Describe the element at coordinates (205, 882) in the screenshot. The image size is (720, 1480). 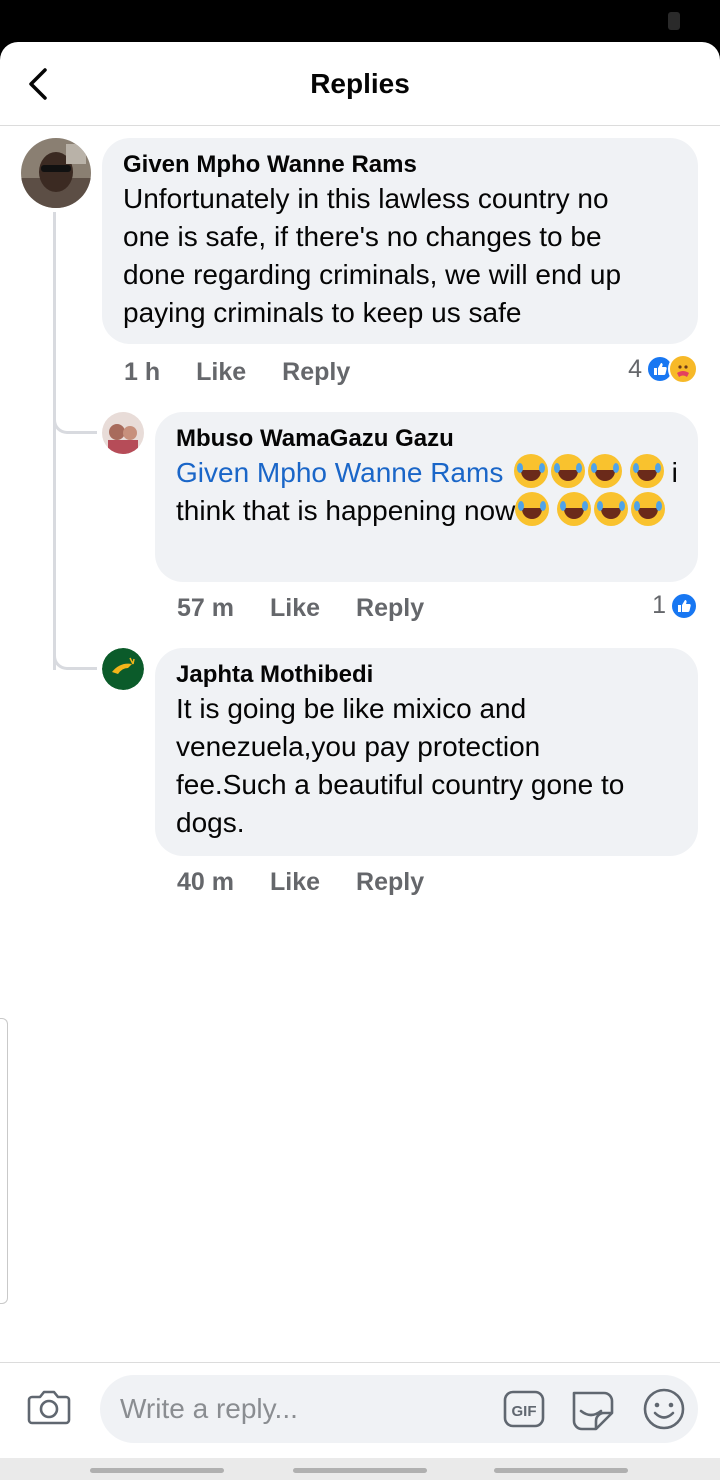
I see `comment-age: 40 m` at that location.